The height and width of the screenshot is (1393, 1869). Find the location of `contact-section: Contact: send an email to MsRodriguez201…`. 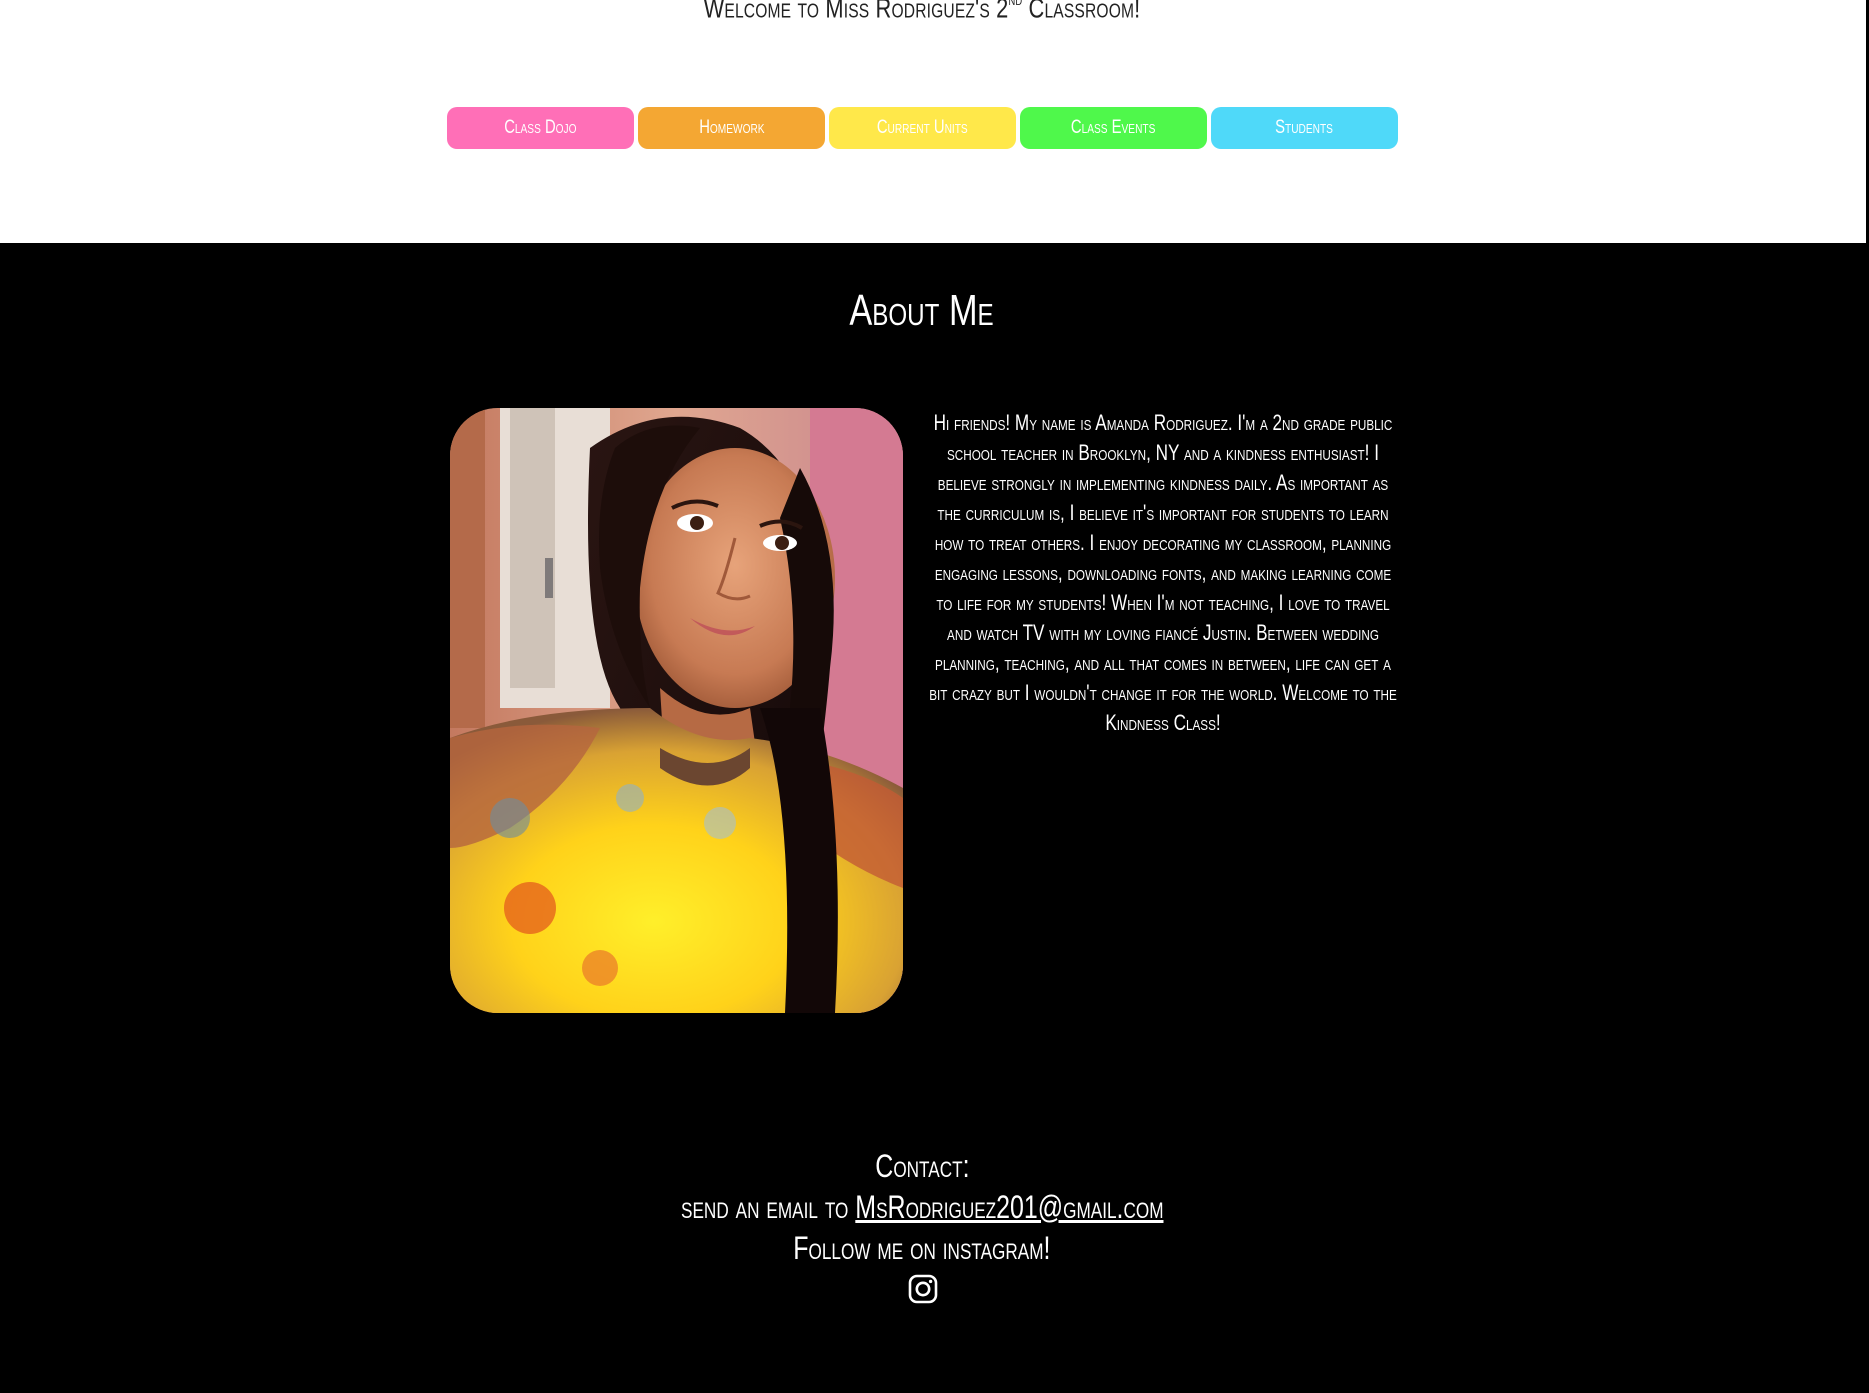

contact-section: Contact: send an email to MsRodriguez201… is located at coordinates (922, 1207).